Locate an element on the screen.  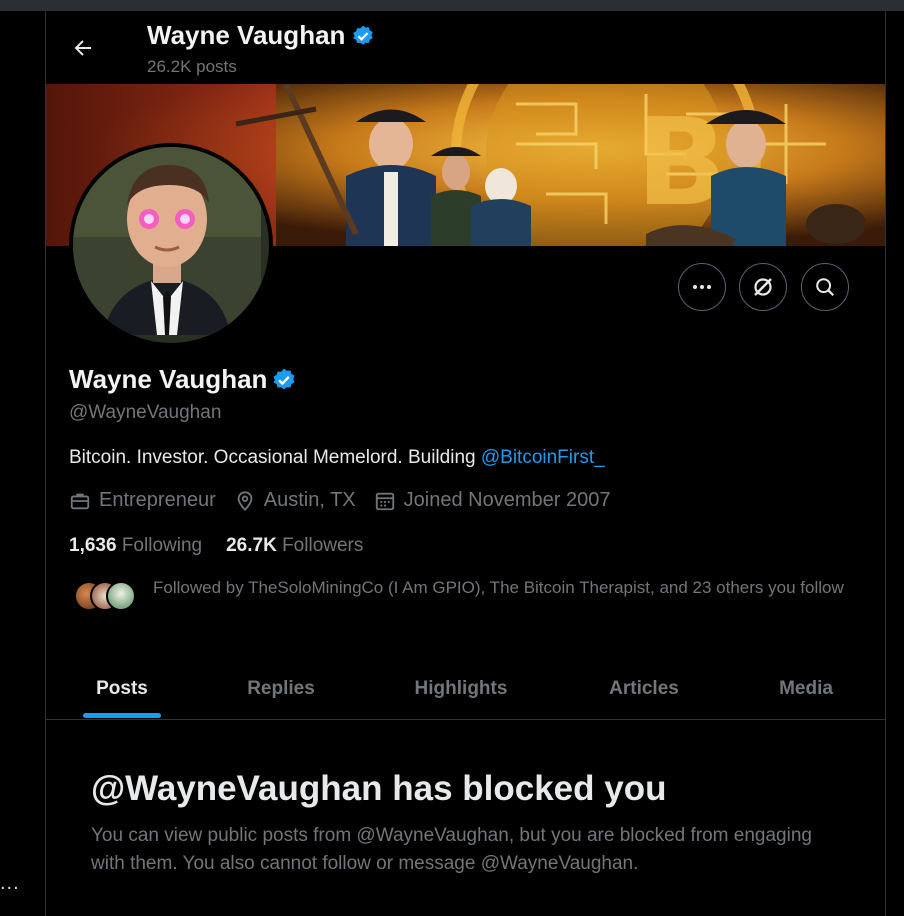
profile-name-text: Wayne Vaughan is located at coordinates (168, 379).